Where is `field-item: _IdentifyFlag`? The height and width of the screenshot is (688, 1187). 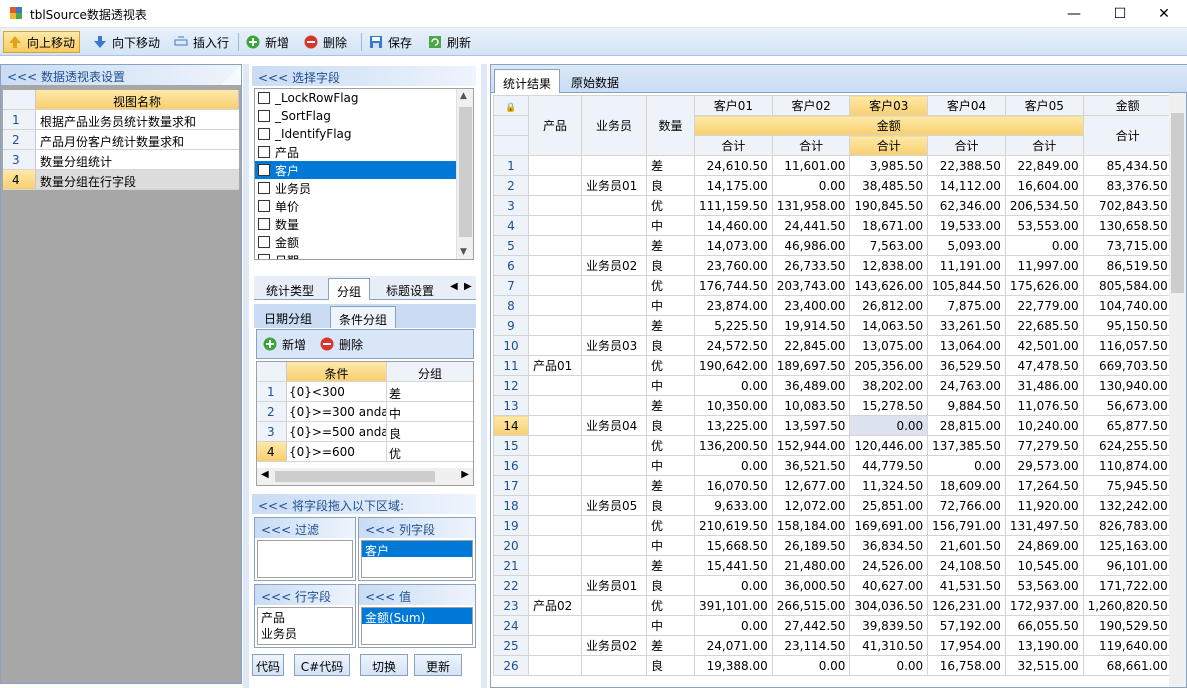
field-item: _IdentifyFlag is located at coordinates (364, 134).